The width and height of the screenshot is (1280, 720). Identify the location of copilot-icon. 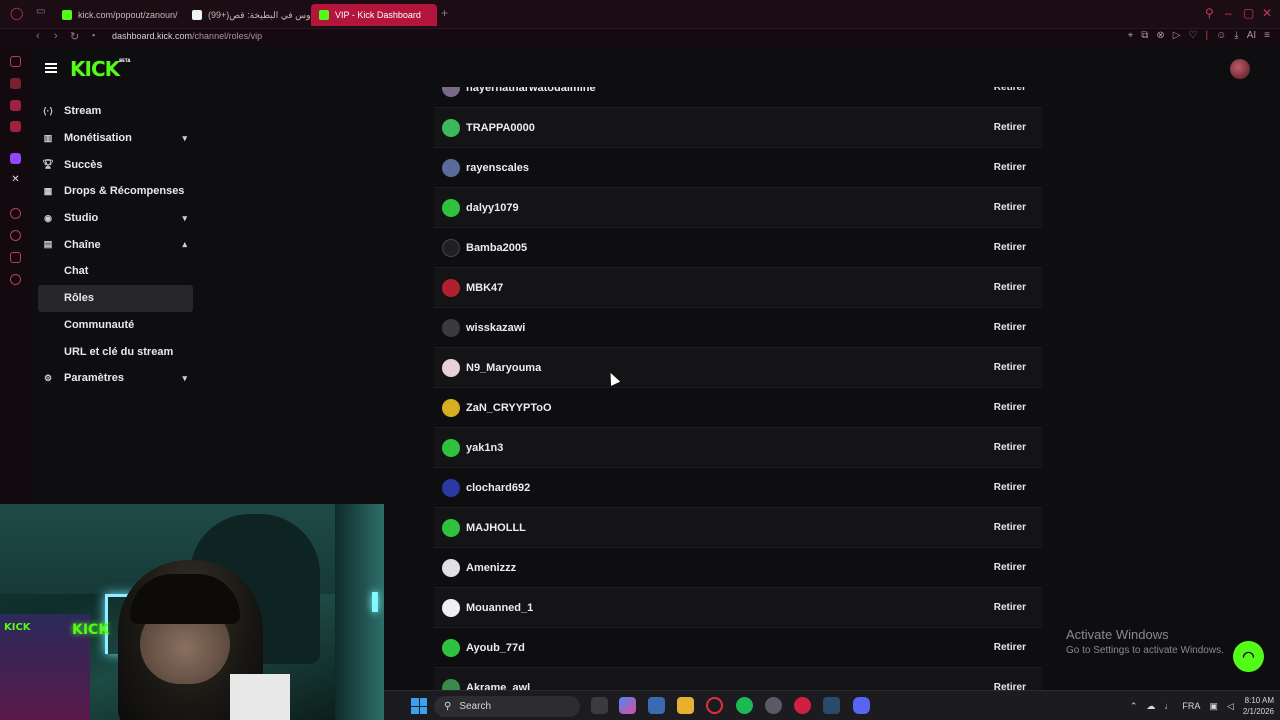
(627, 705).